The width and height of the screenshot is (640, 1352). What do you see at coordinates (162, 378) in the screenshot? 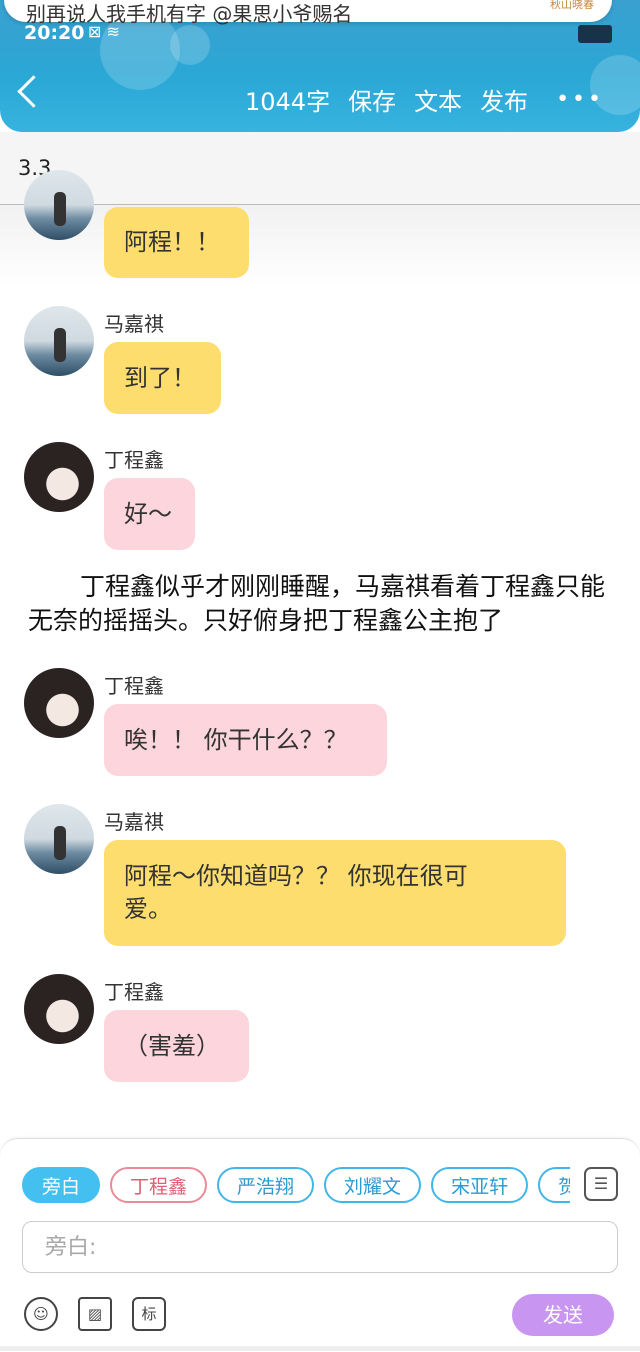
I see `message-bubble: 到了！` at bounding box center [162, 378].